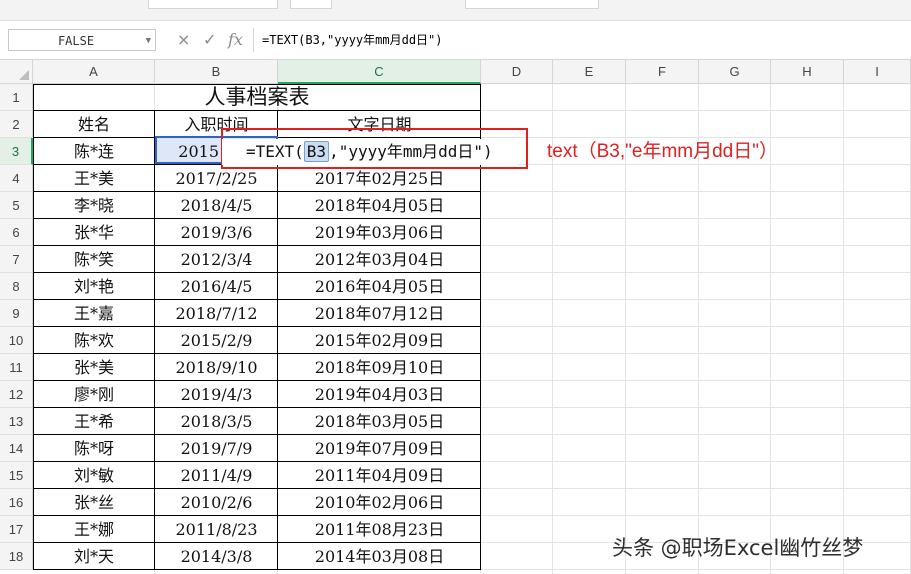 The height and width of the screenshot is (574, 911). Describe the element at coordinates (877, 72) in the screenshot. I see `column-header-i: I` at that location.